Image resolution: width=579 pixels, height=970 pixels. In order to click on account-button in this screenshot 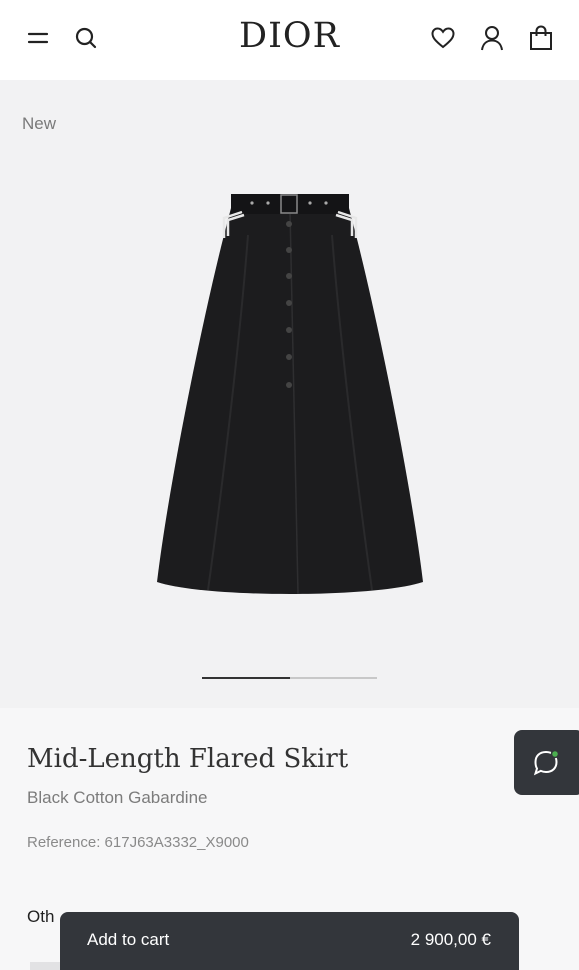, I will do `click(492, 38)`.